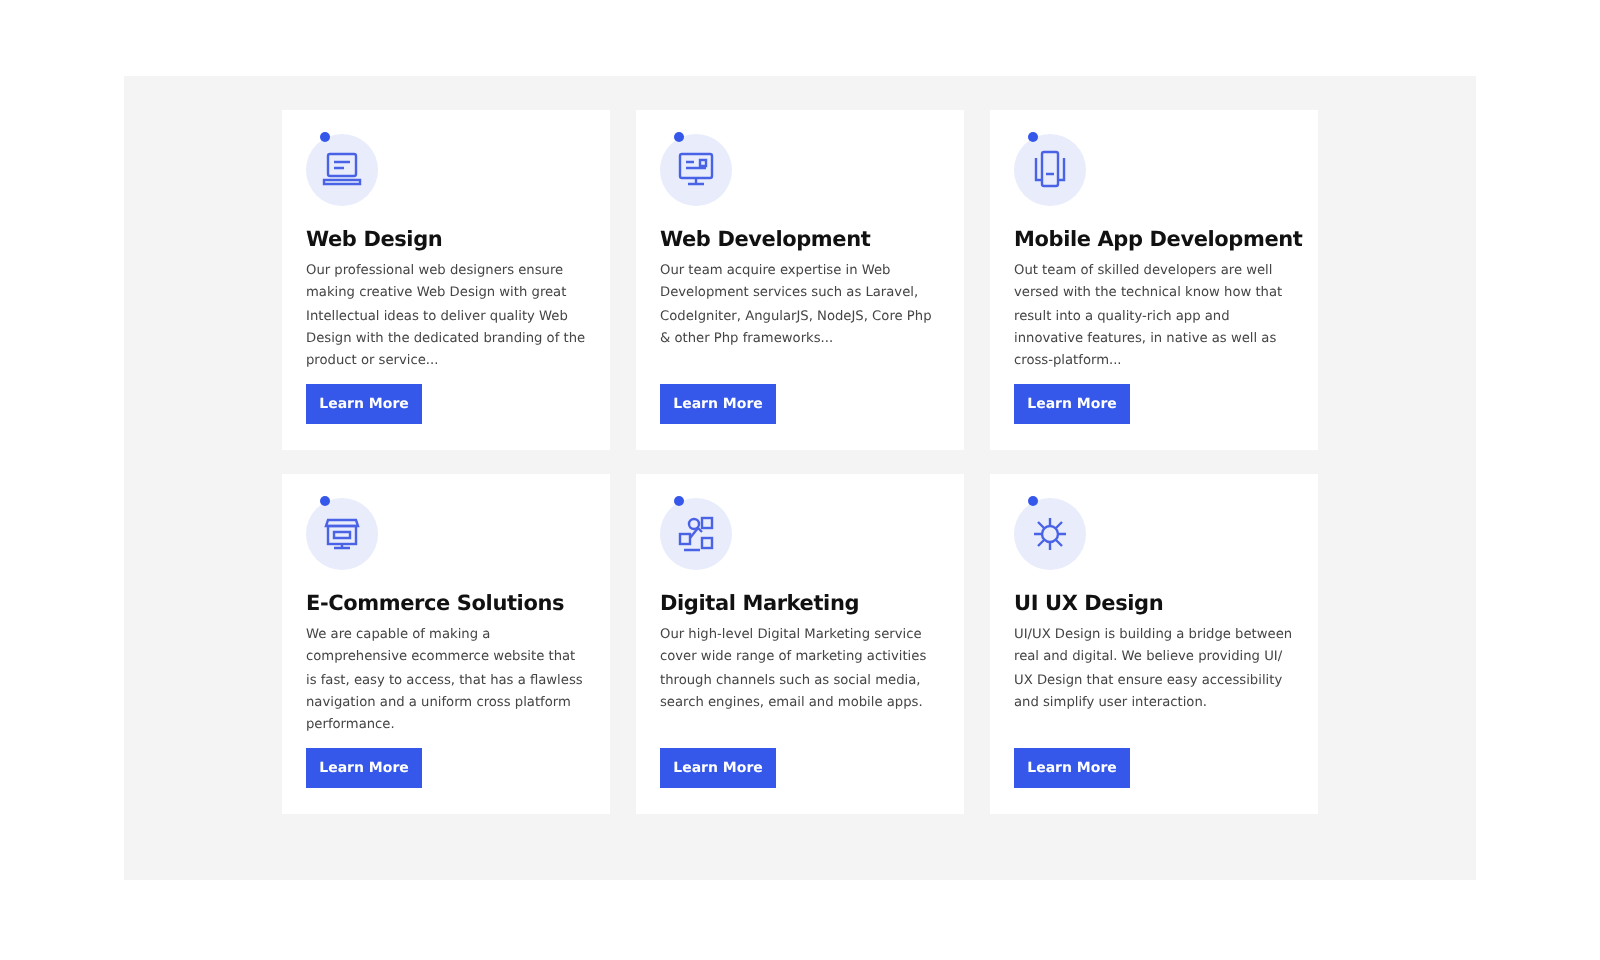  I want to click on card-title: E-Commerce Solutions, so click(436, 604).